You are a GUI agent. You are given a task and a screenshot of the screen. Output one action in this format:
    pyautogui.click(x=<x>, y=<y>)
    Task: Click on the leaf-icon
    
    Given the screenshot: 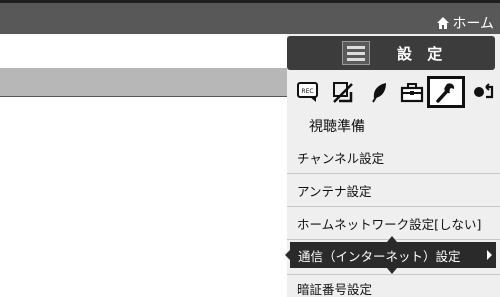 What is the action you would take?
    pyautogui.click(x=379, y=93)
    